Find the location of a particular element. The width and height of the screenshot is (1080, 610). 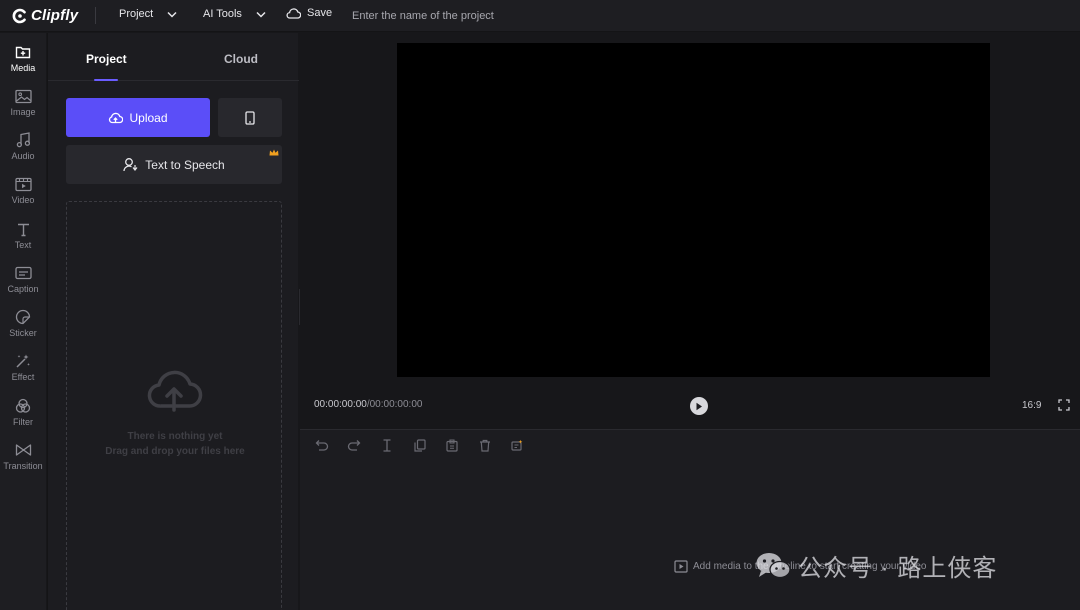

ai-tools-menu: AI Tools is located at coordinates (234, 14).